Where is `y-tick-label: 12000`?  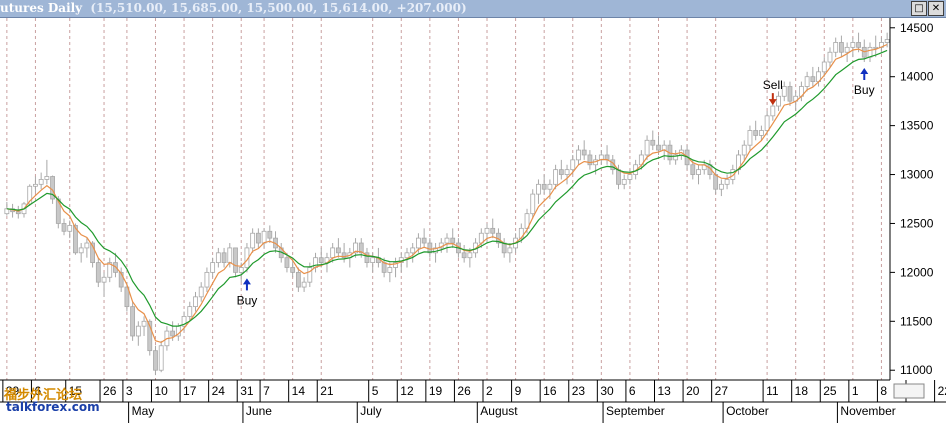
y-tick-label: 12000 is located at coordinates (917, 272).